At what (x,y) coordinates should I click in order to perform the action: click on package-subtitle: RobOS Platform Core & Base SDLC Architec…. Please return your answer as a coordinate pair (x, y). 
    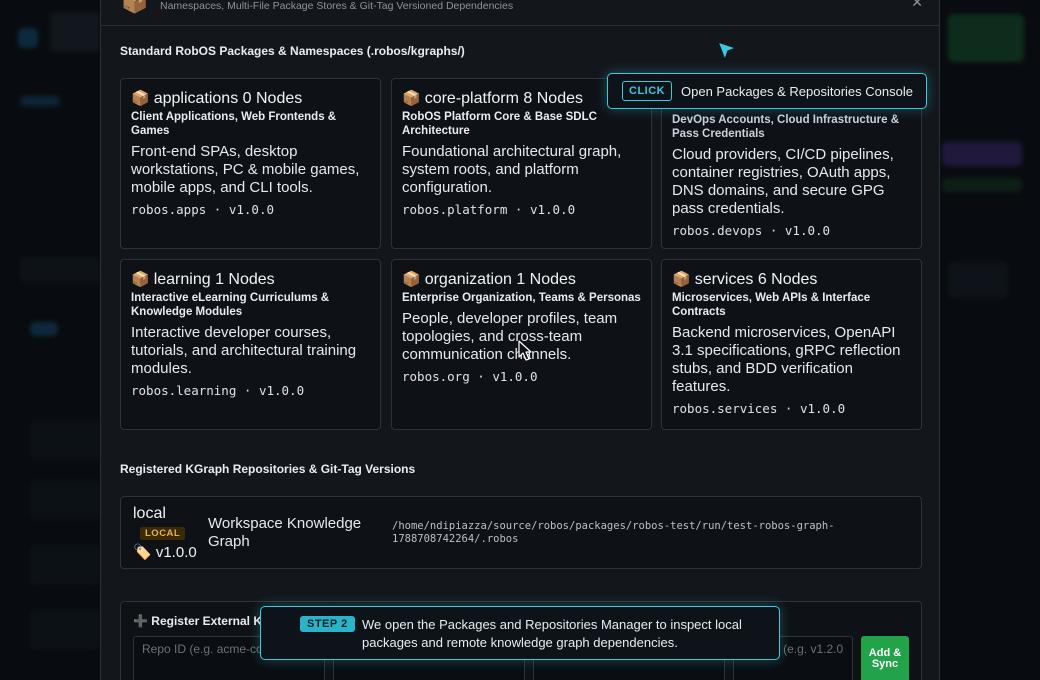
    Looking at the image, I should click on (499, 124).